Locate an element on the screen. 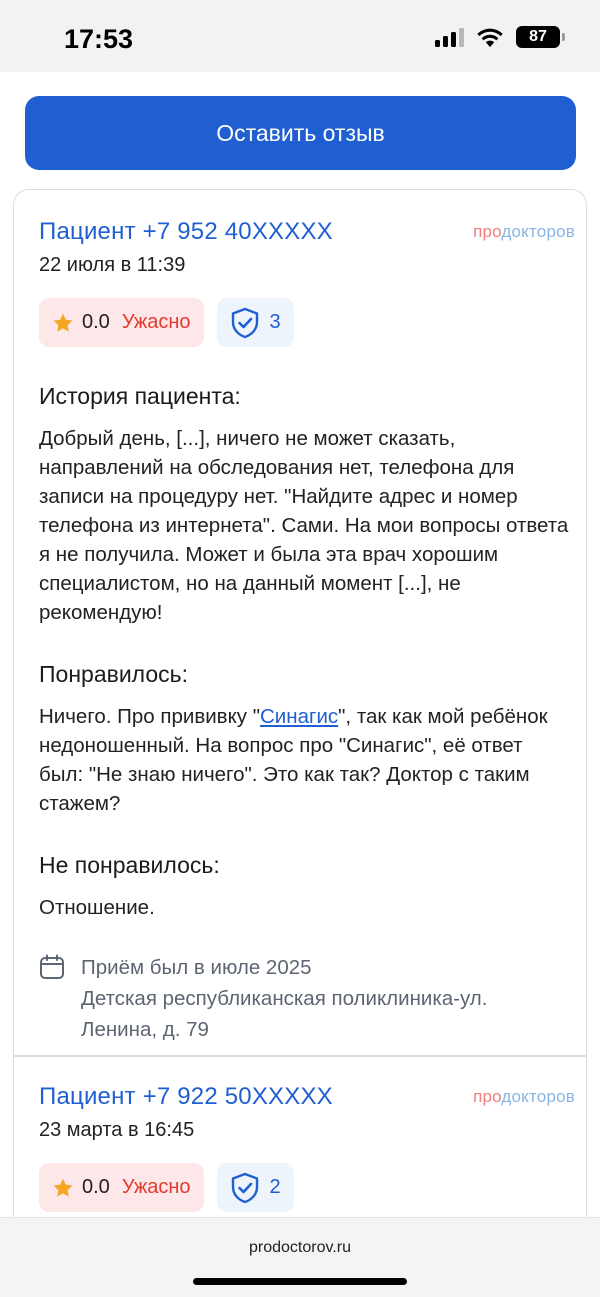  leave-review-button: Оставить отзыв is located at coordinates (300, 133).